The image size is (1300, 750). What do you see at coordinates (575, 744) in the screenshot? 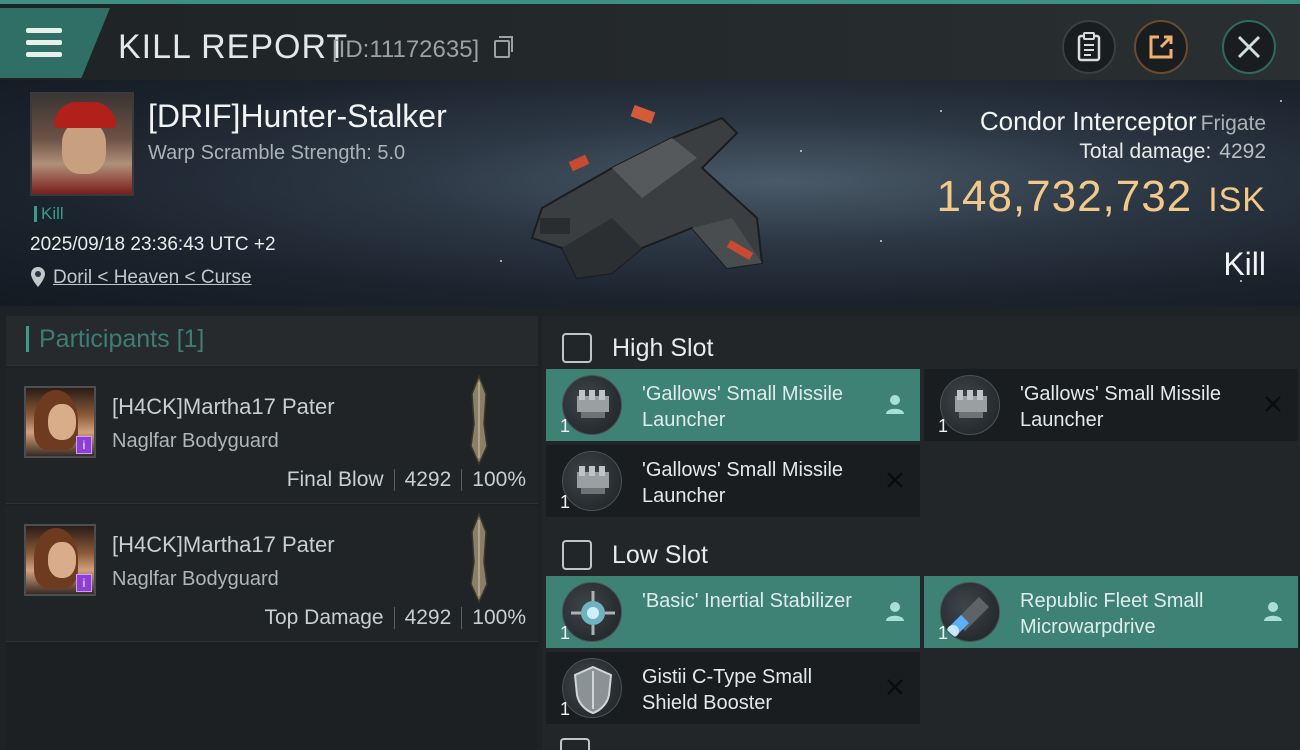
I see `next-slot-icon` at bounding box center [575, 744].